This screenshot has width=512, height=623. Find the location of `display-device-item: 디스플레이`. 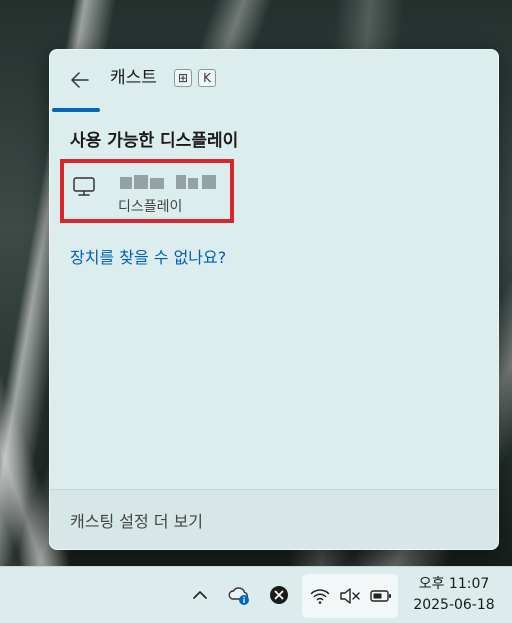

display-device-item: 디스플레이 is located at coordinates (147, 191).